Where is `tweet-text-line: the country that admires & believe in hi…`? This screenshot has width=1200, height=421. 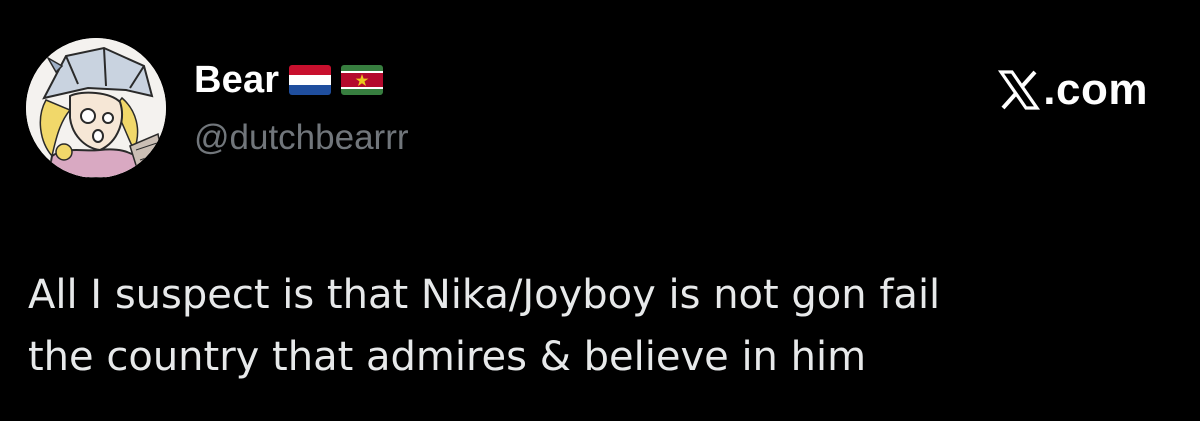 tweet-text-line: the country that admires & believe in hi… is located at coordinates (447, 357).